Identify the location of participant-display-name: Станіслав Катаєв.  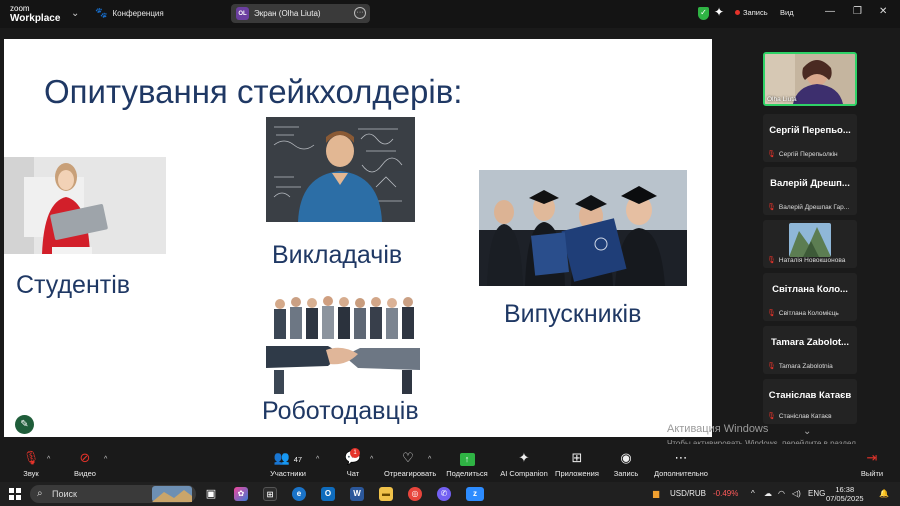
(810, 395).